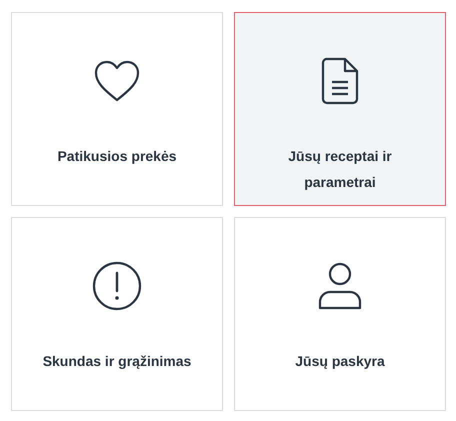  Describe the element at coordinates (340, 286) in the screenshot. I see `person-icon` at that location.